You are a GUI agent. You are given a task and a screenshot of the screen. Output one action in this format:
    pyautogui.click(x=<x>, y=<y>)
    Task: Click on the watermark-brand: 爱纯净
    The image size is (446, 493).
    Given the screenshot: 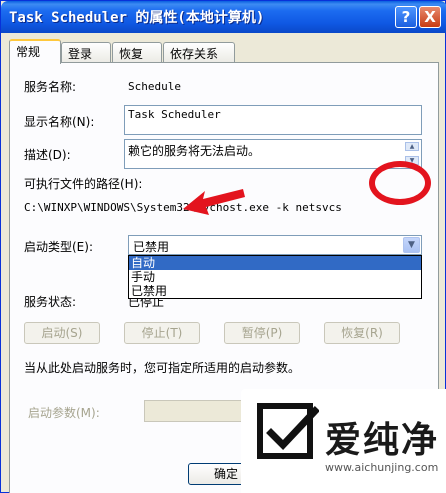 What is the action you would take?
    pyautogui.click(x=382, y=440)
    